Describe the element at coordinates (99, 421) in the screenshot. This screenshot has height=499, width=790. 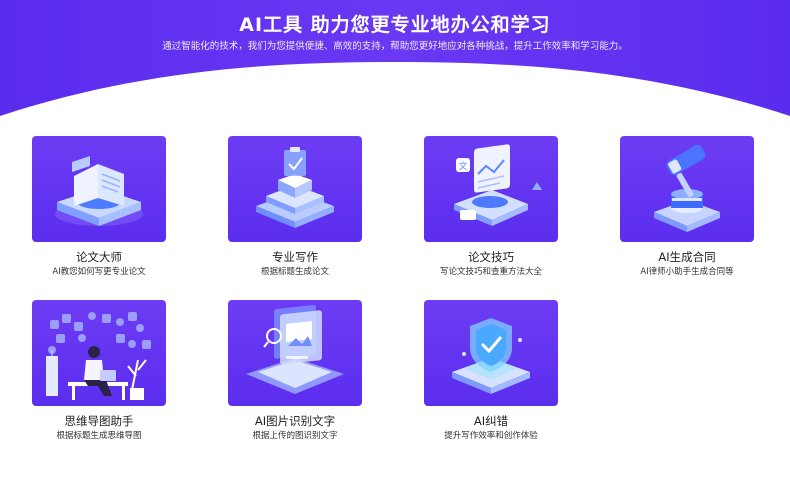
I see `tool-title: 思维导图助手` at that location.